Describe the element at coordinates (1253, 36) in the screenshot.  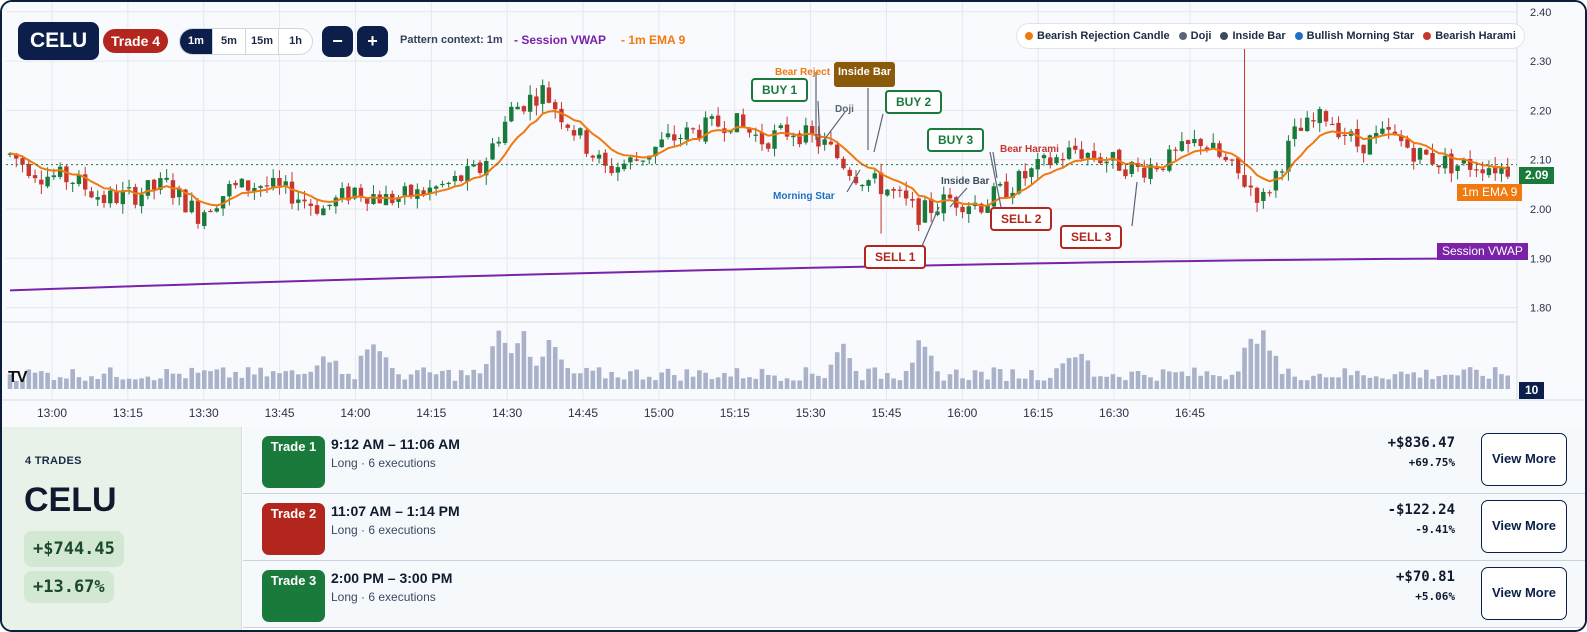
I see `legend-inside-bar: Inside Bar` at that location.